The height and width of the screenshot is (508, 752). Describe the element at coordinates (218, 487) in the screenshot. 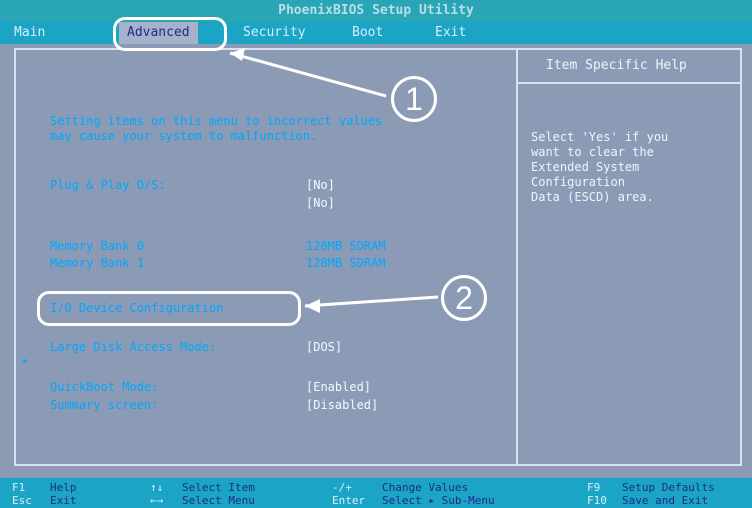

I see `footer-select-item-label: Select Item` at that location.